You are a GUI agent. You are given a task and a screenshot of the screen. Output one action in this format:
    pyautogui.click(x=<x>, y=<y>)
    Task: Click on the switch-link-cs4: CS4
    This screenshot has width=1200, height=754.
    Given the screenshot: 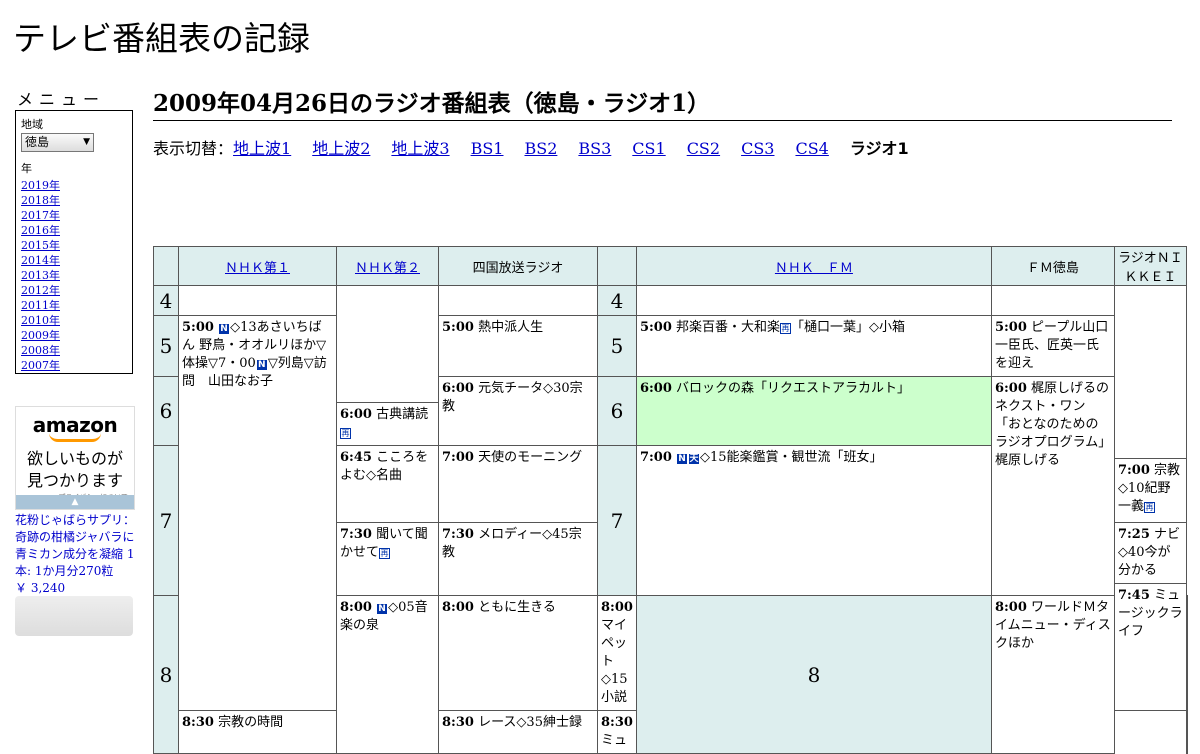 What is the action you would take?
    pyautogui.click(x=811, y=148)
    